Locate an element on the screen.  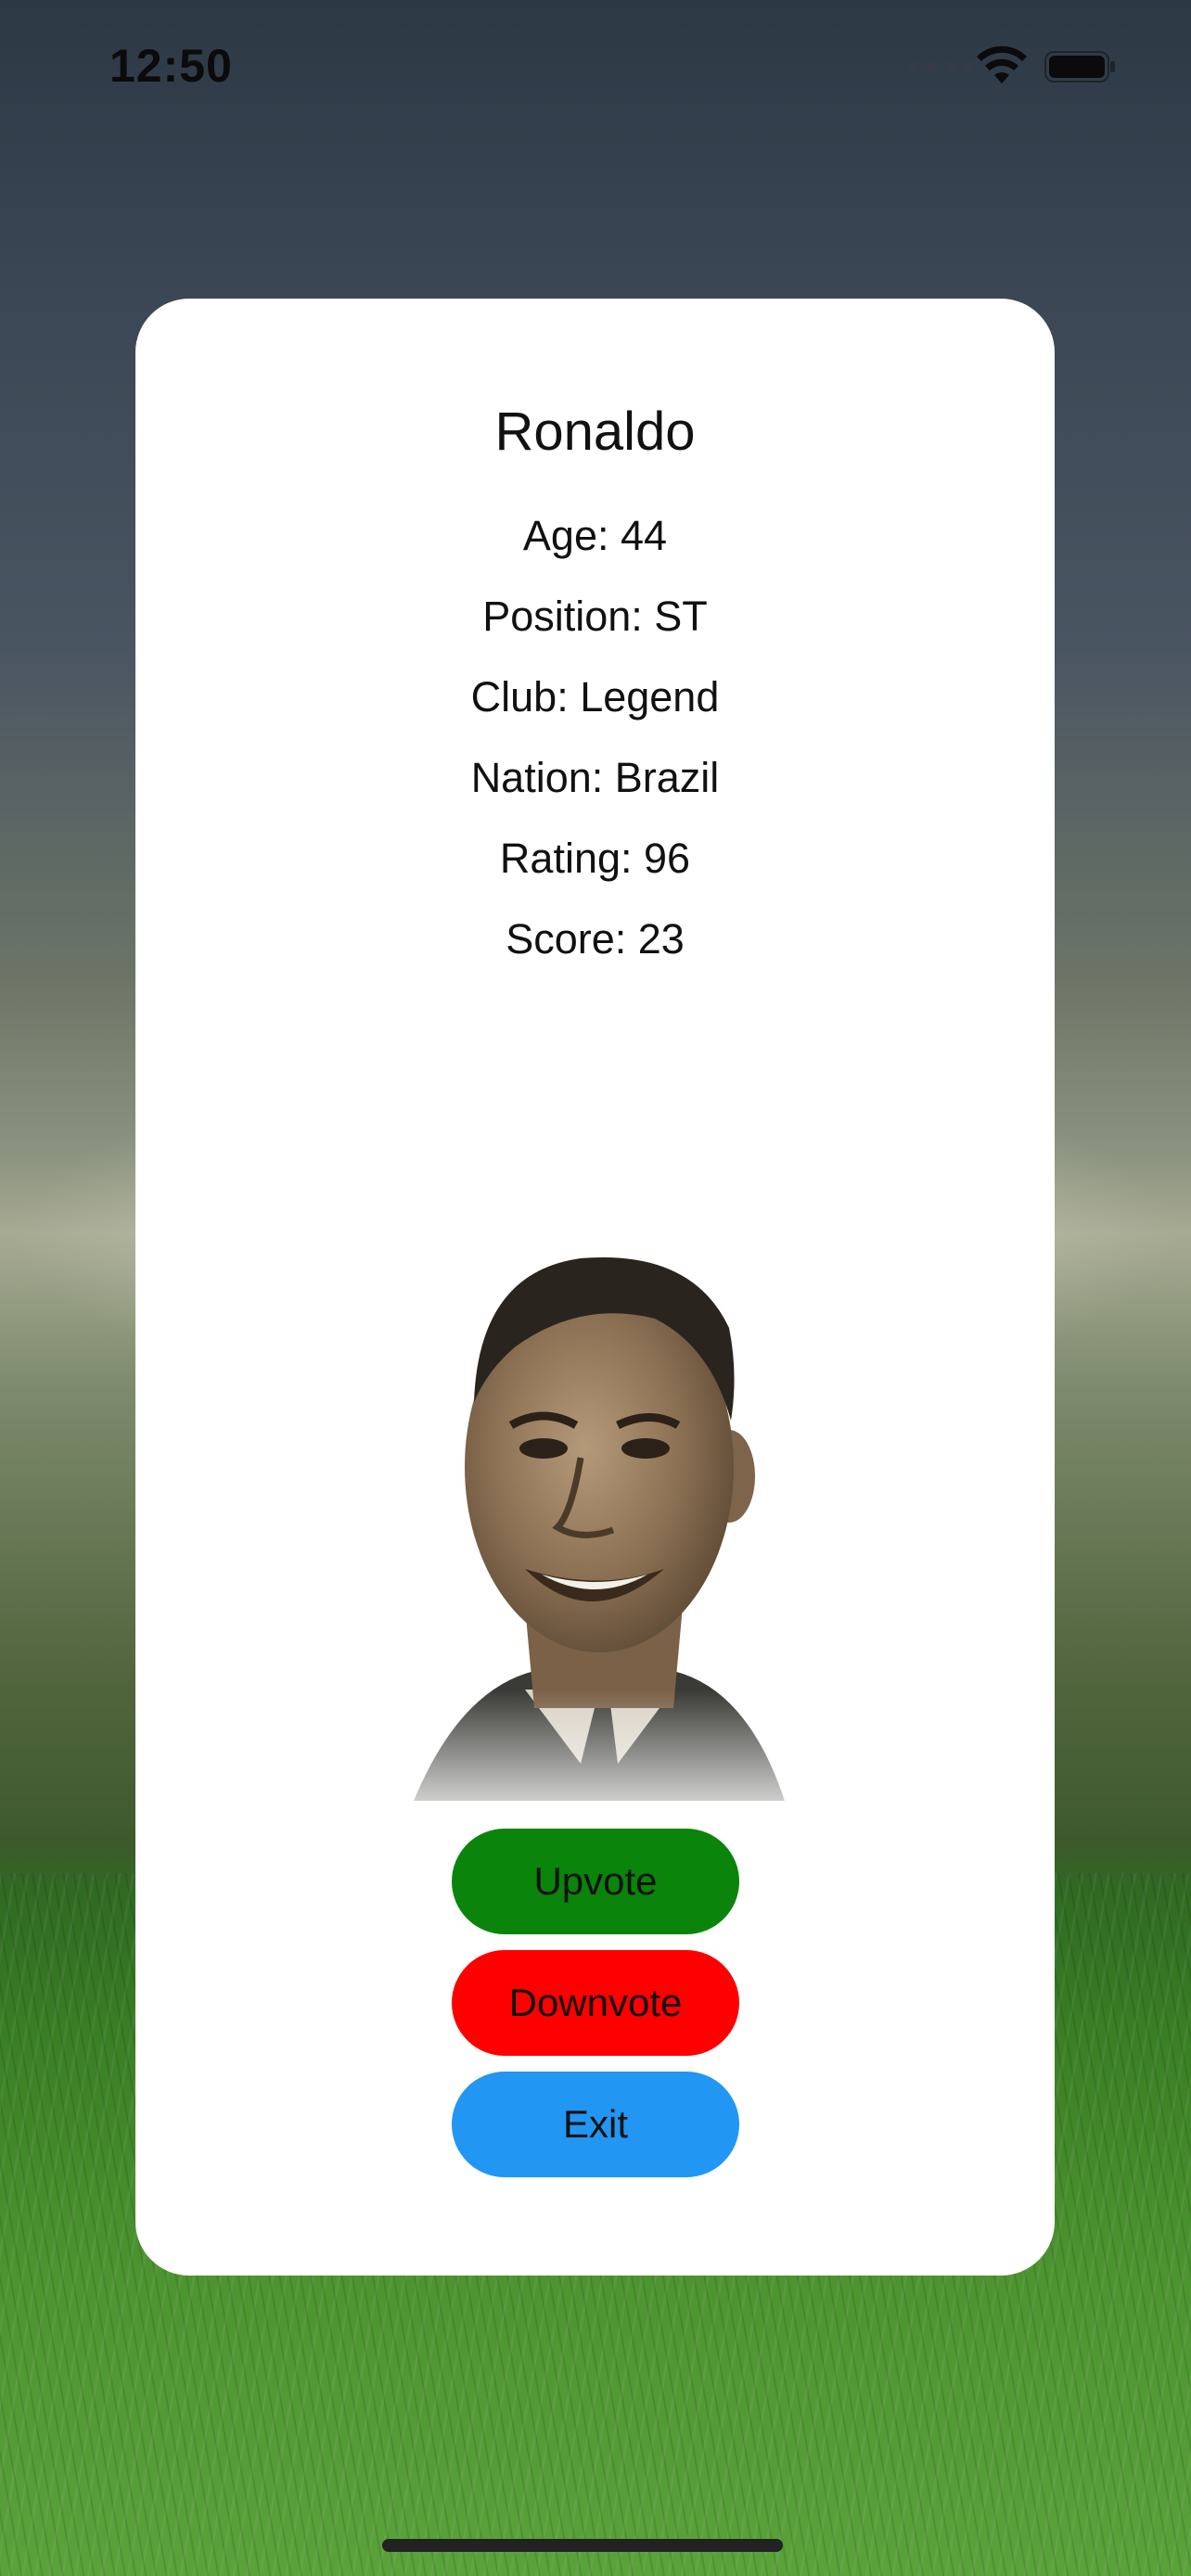
status-time: 12:50 is located at coordinates (171, 66).